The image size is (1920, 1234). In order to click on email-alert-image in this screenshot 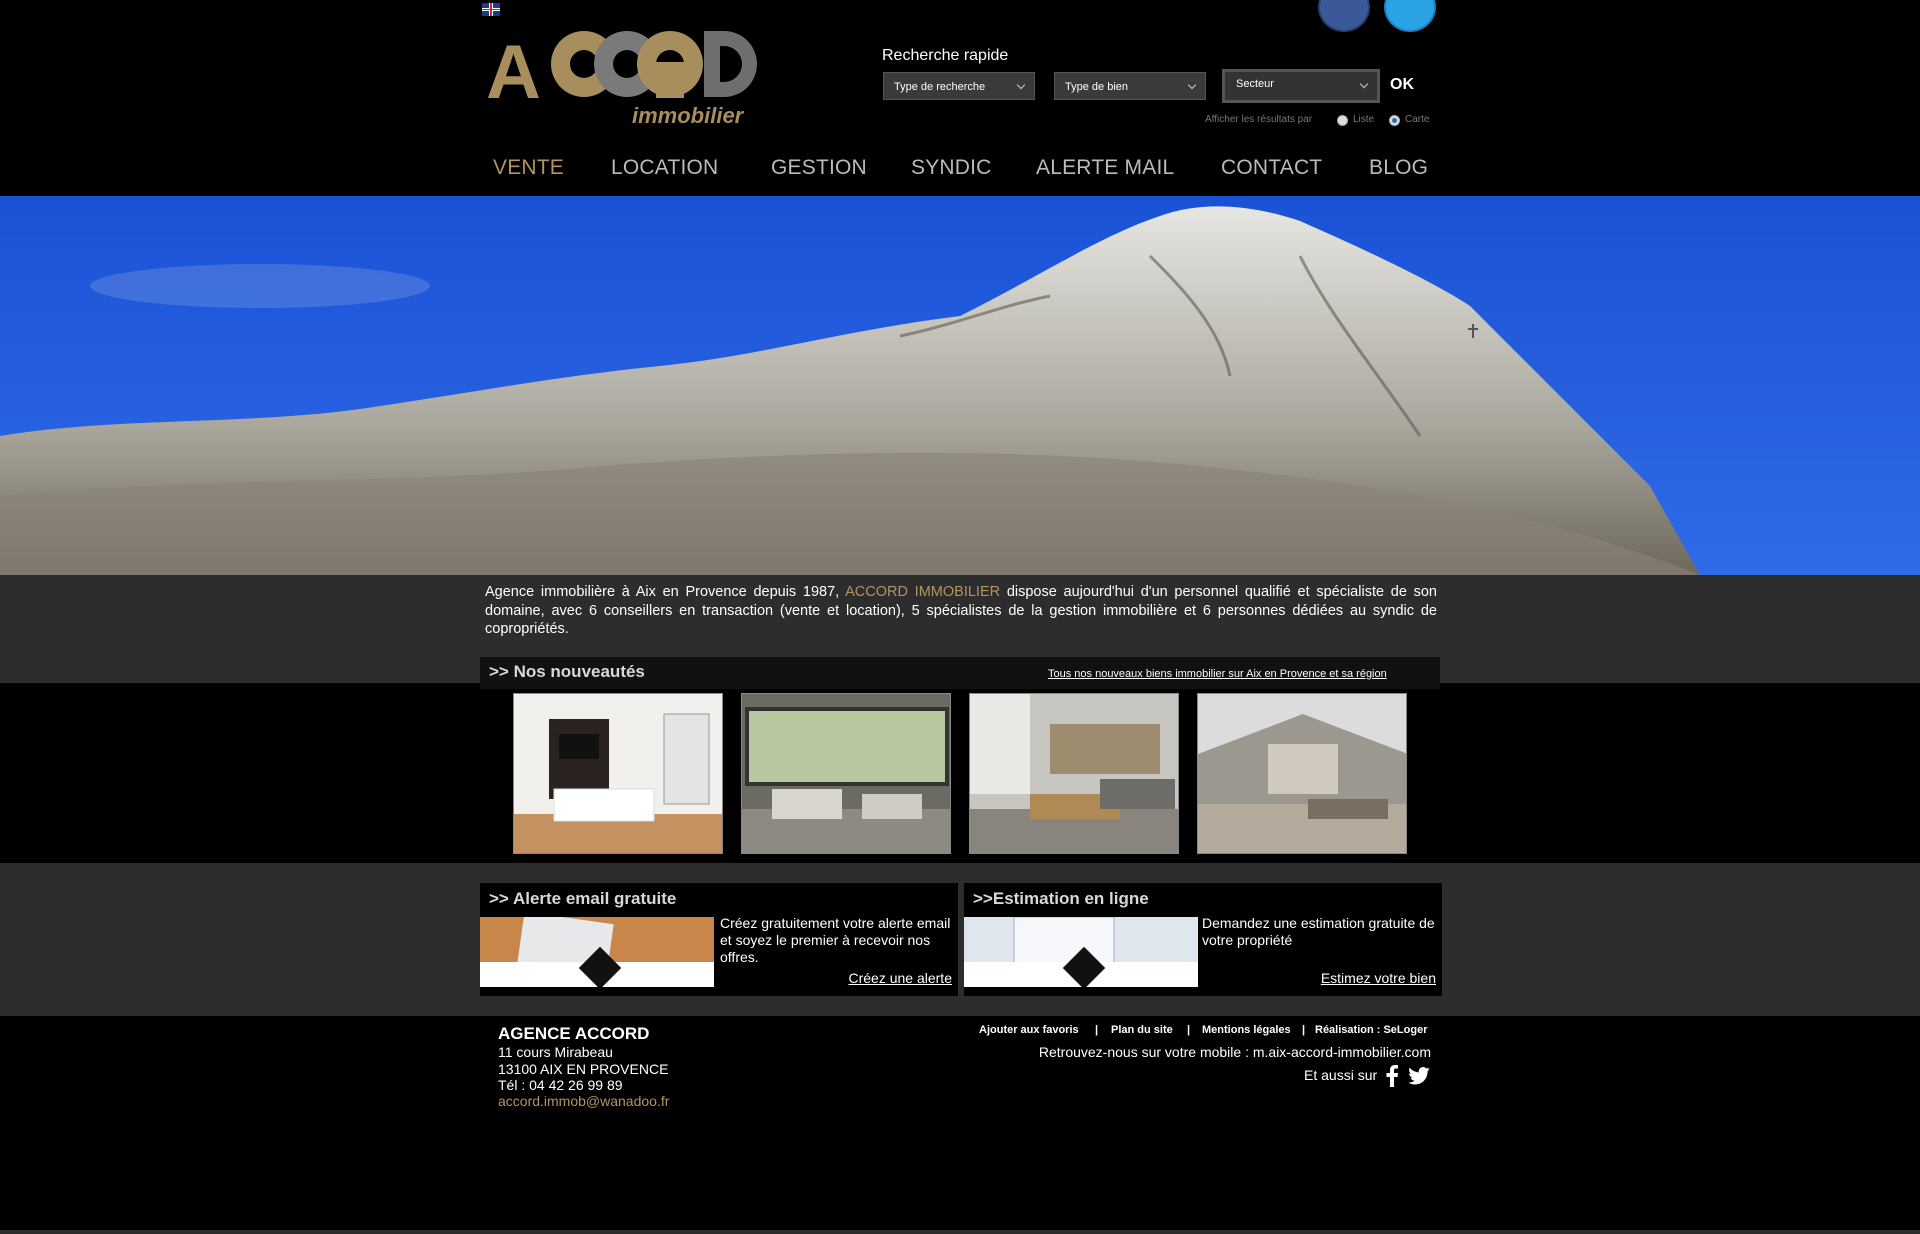, I will do `click(597, 952)`.